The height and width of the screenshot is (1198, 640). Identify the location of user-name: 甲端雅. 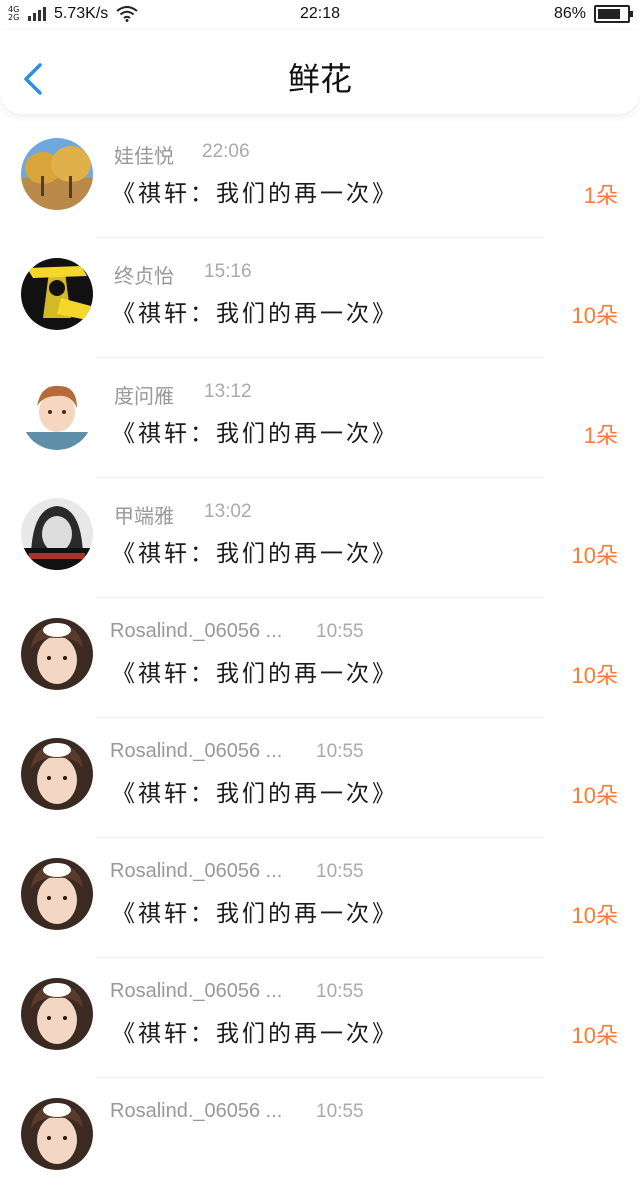
(144, 514).